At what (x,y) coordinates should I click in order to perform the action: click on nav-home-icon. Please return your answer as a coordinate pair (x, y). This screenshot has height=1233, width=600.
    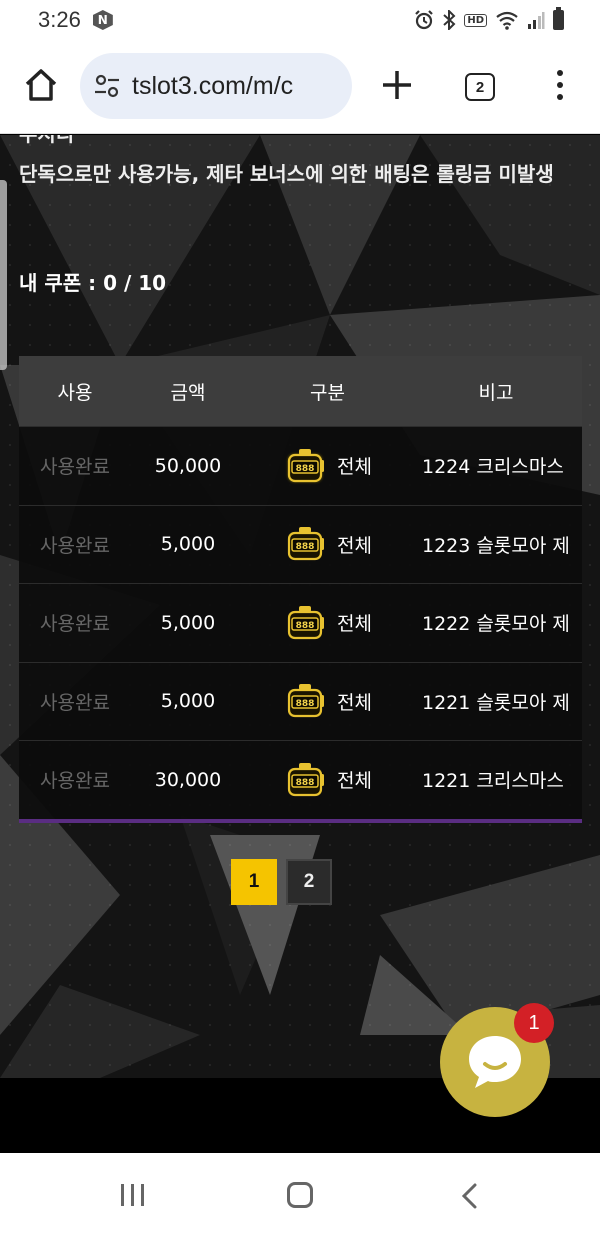
    Looking at the image, I should click on (300, 1195).